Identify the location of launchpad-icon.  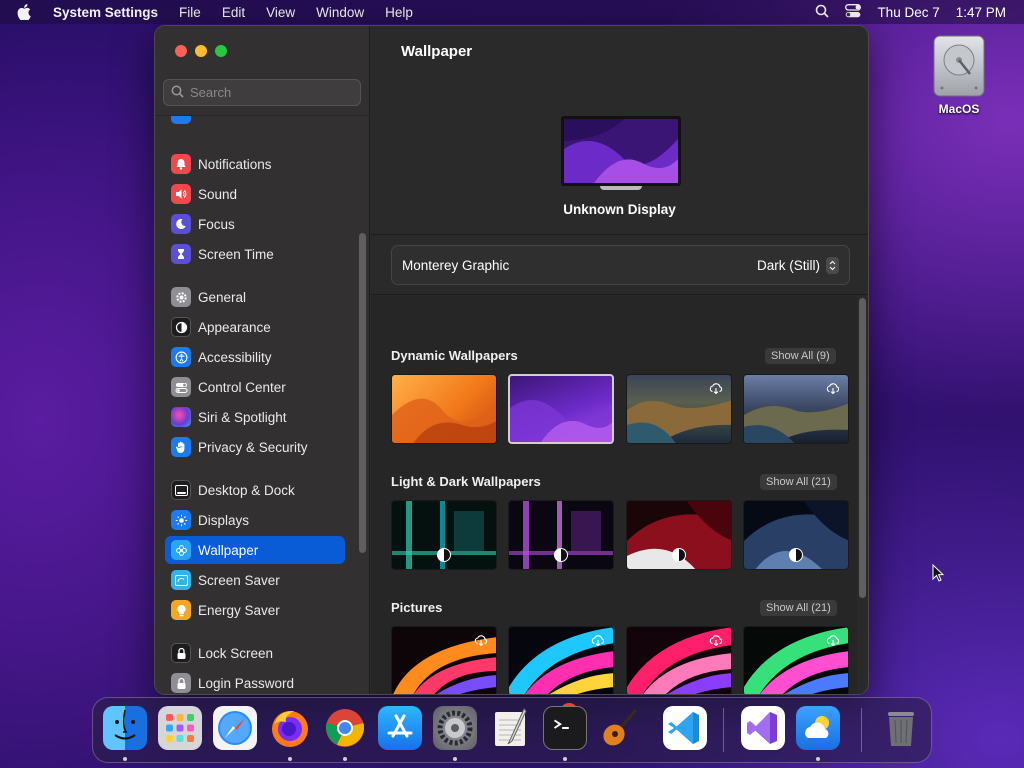
(180, 728).